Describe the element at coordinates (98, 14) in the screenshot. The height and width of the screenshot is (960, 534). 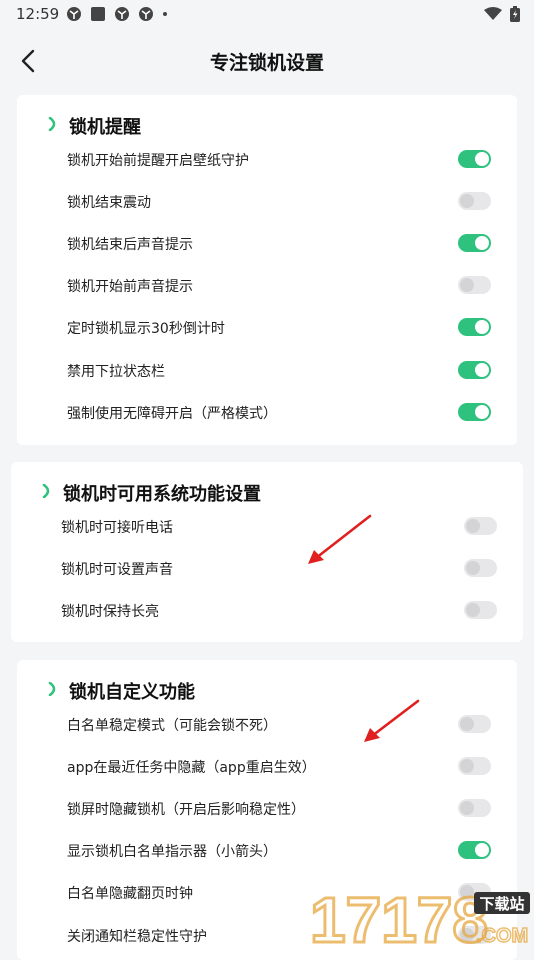
I see `square-app-icon` at that location.